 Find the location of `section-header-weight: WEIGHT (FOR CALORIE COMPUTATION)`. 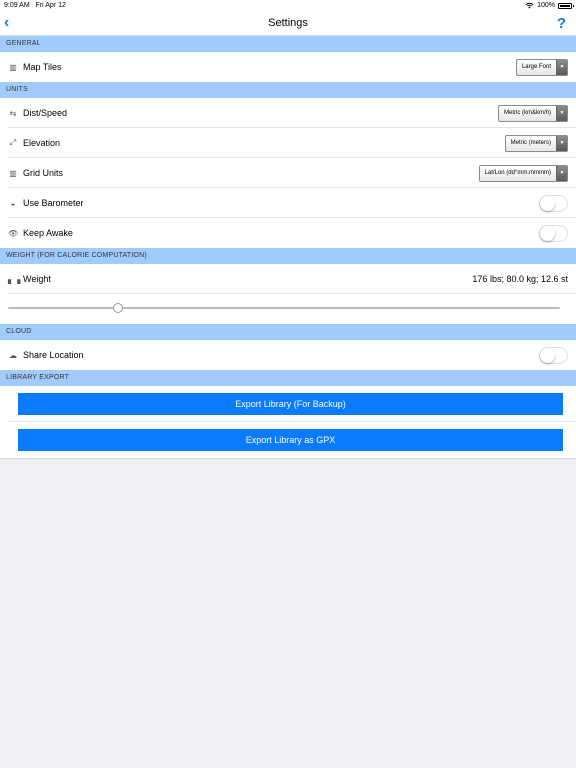

section-header-weight: WEIGHT (FOR CALORIE COMPUTATION) is located at coordinates (288, 256).